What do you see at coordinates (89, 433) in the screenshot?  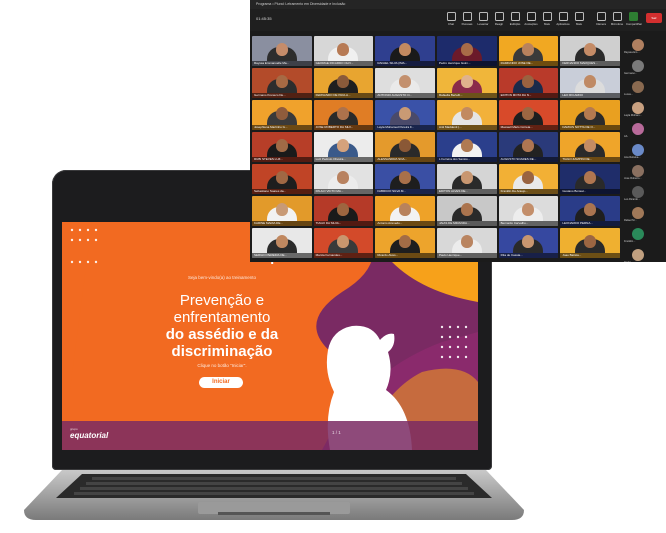 I see `equatorial-logo: grupo equatorial` at bounding box center [89, 433].